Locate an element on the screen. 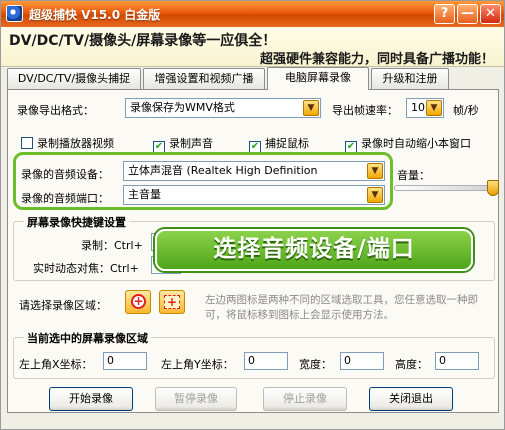 This screenshot has width=505, height=430. close-exit-button: 关闭退出 is located at coordinates (411, 399).